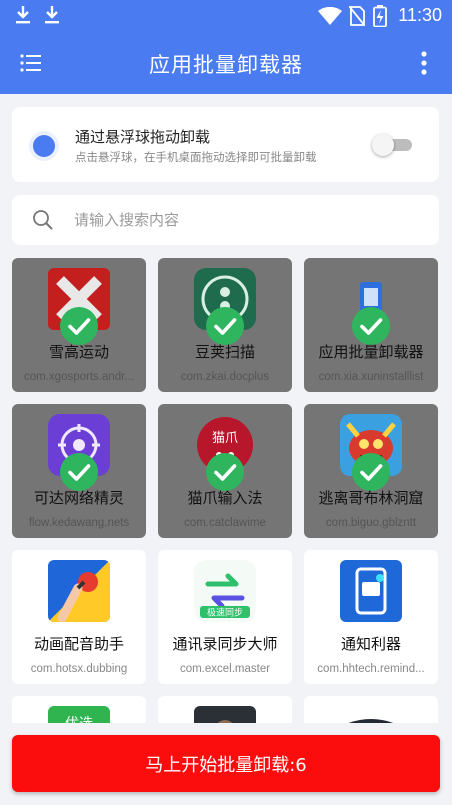 This screenshot has width=452, height=805. I want to click on battery-charging-icon, so click(380, 16).